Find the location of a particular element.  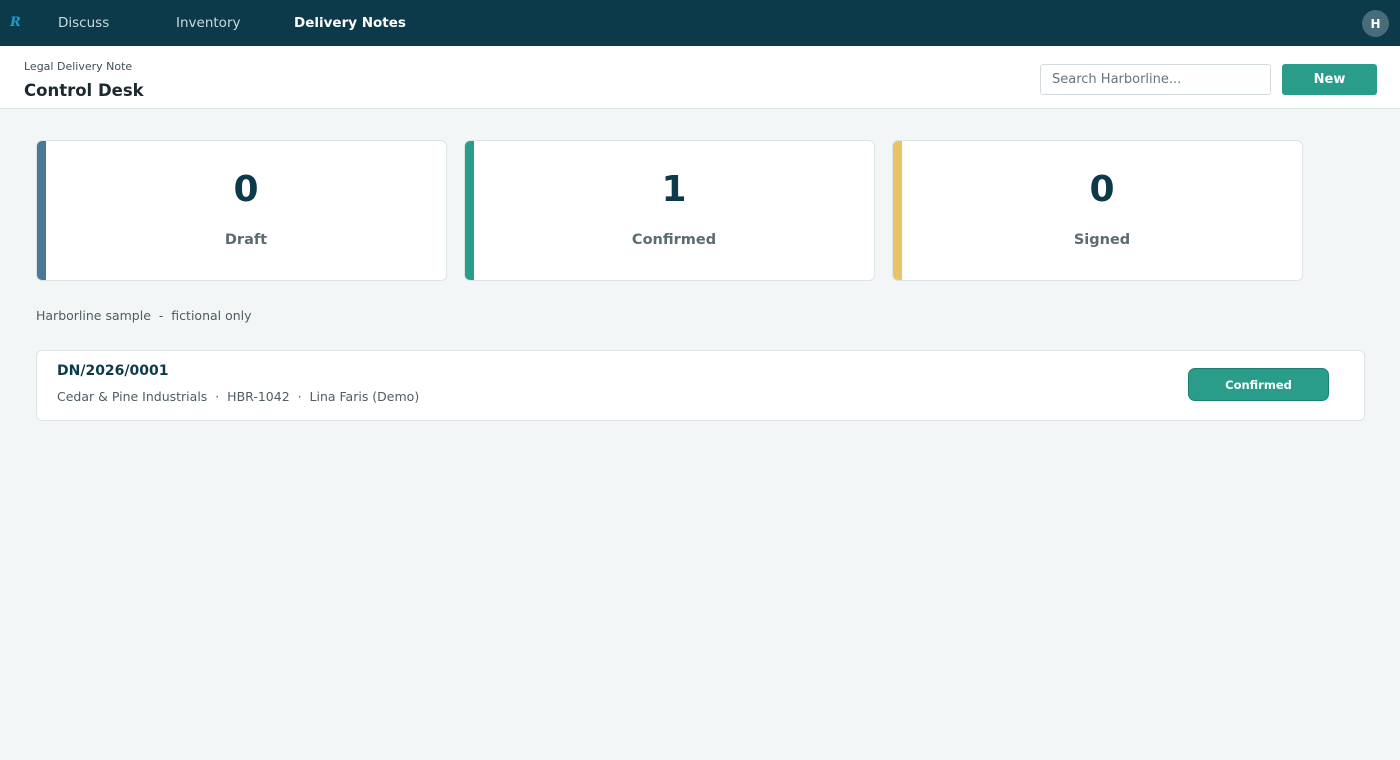

stat-label: Draft is located at coordinates (246, 240).